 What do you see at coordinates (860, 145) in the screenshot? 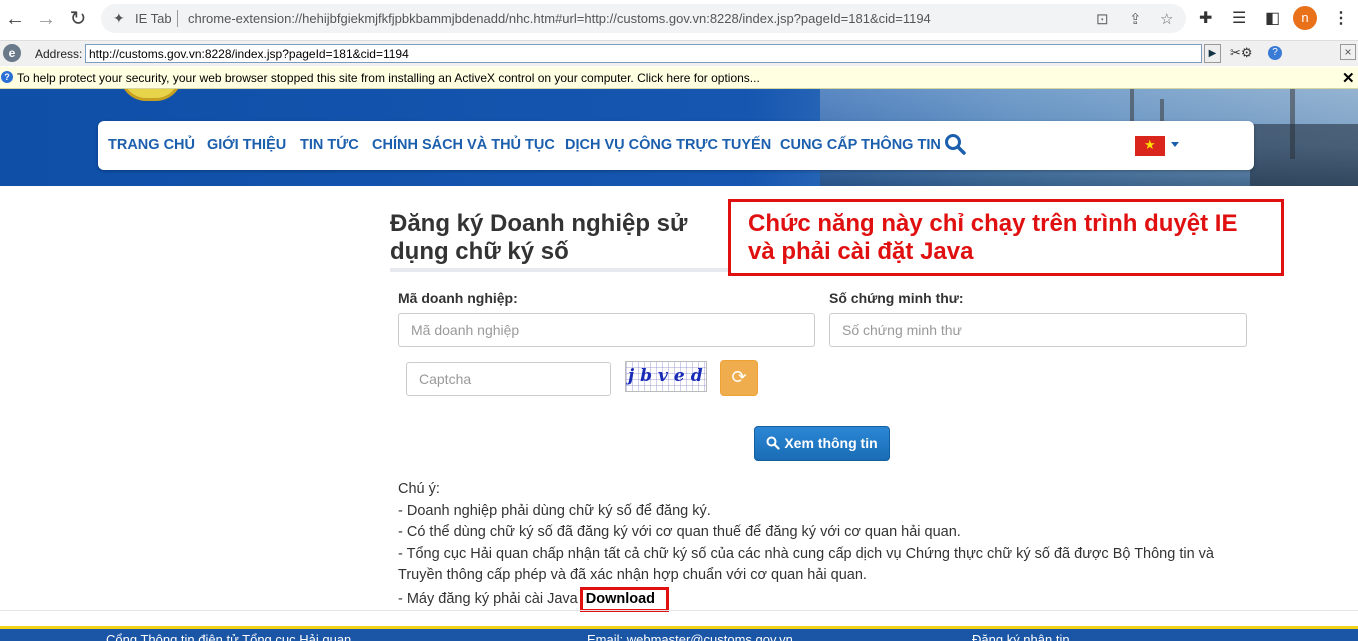
I see `nav-item-info: CUNG CẤP THÔNG TIN` at bounding box center [860, 145].